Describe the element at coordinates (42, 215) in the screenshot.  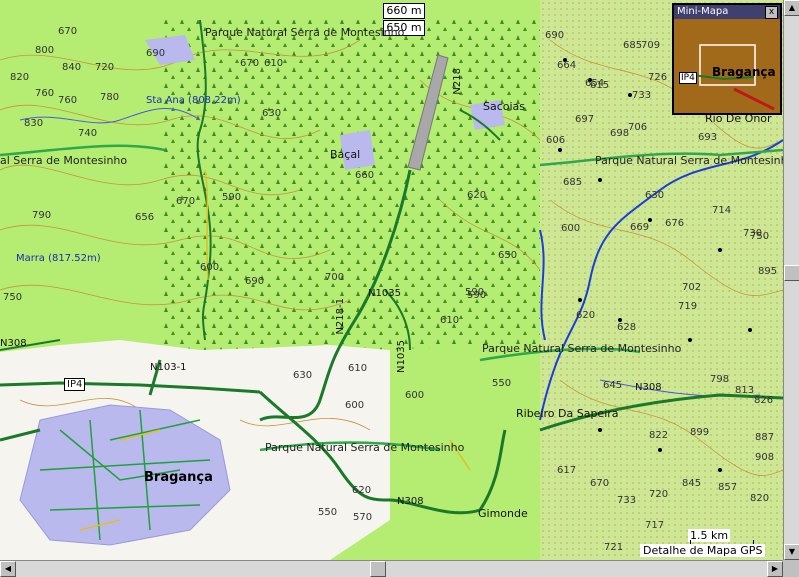
I see `contour-label: 790` at that location.